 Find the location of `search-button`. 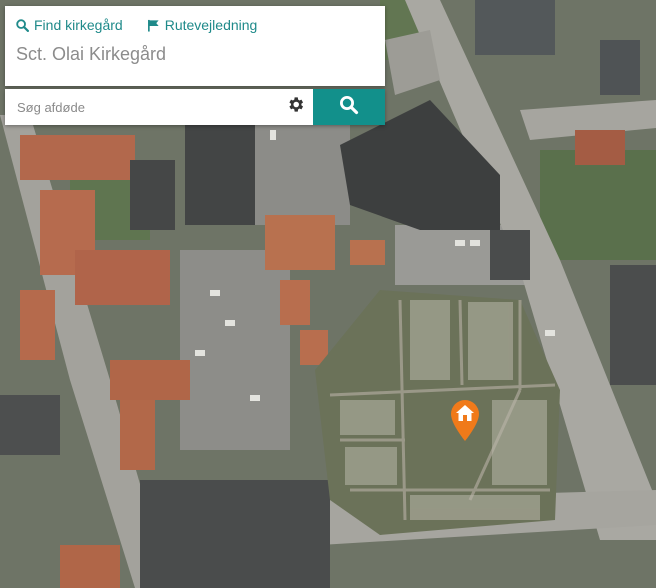

search-button is located at coordinates (349, 107).